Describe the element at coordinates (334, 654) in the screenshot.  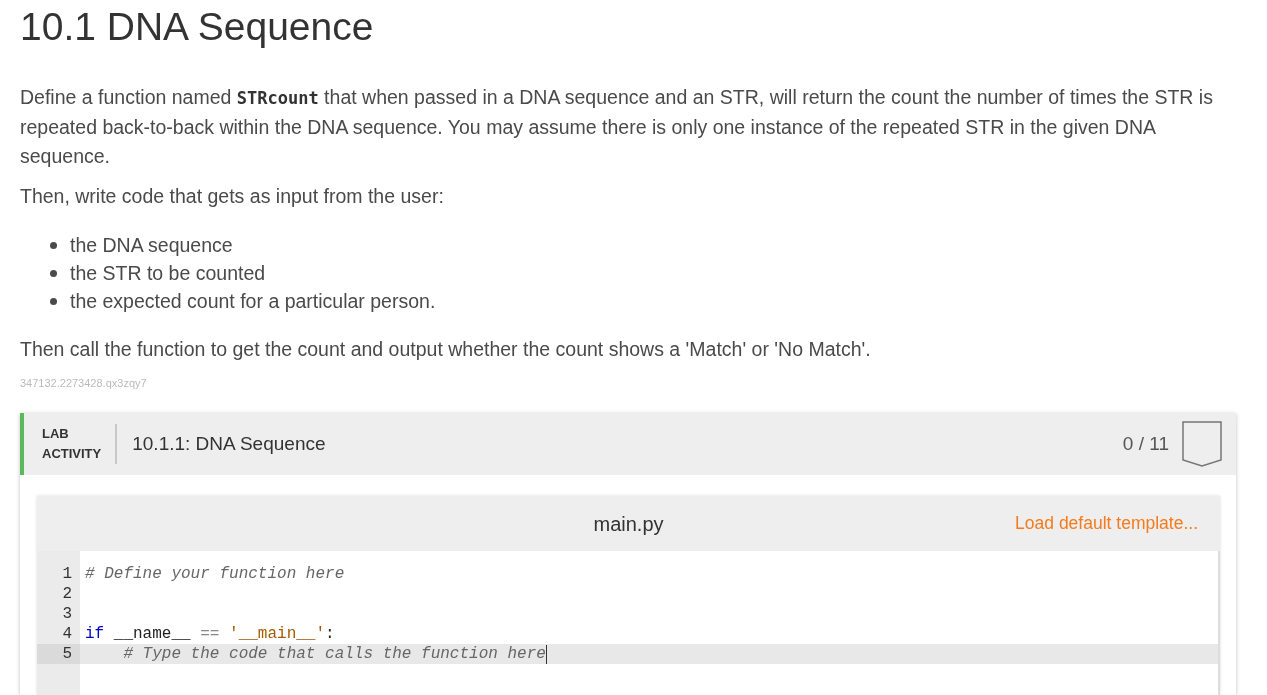
I see `code-line: # Type the code that calls the function here` at that location.